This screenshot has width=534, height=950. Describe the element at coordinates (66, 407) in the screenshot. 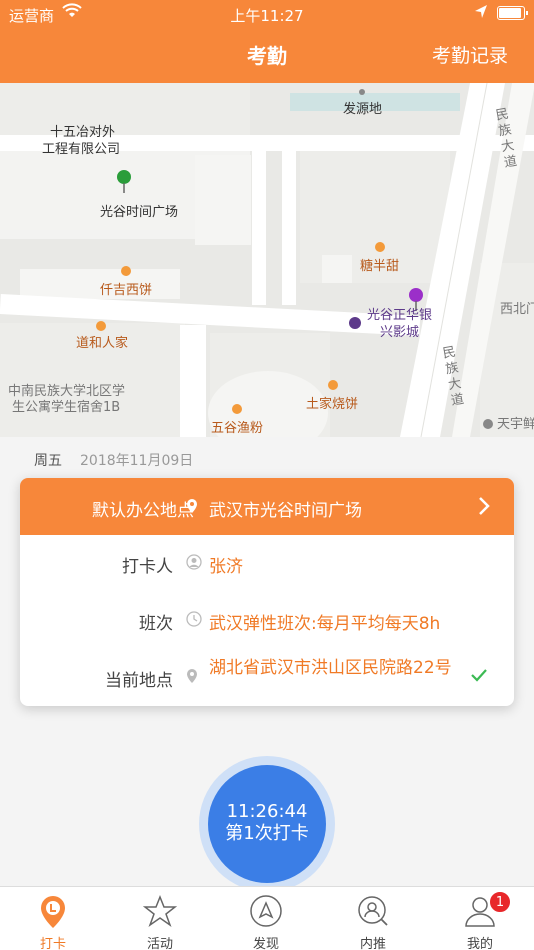

I see `map-label: 生公寓学生宿舍1B` at that location.